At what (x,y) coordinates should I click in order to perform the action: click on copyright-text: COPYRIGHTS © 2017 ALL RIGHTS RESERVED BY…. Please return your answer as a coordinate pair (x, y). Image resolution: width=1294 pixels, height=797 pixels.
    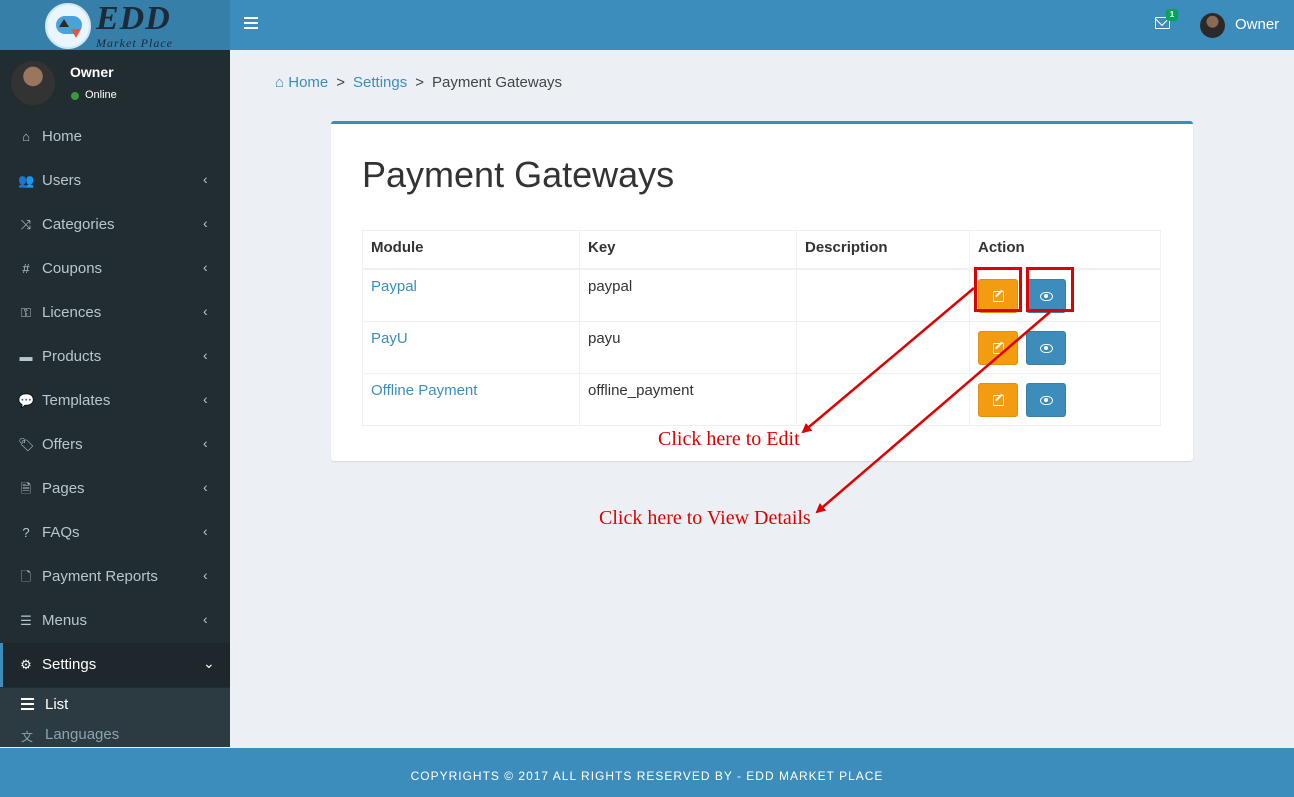
    Looking at the image, I should click on (647, 776).